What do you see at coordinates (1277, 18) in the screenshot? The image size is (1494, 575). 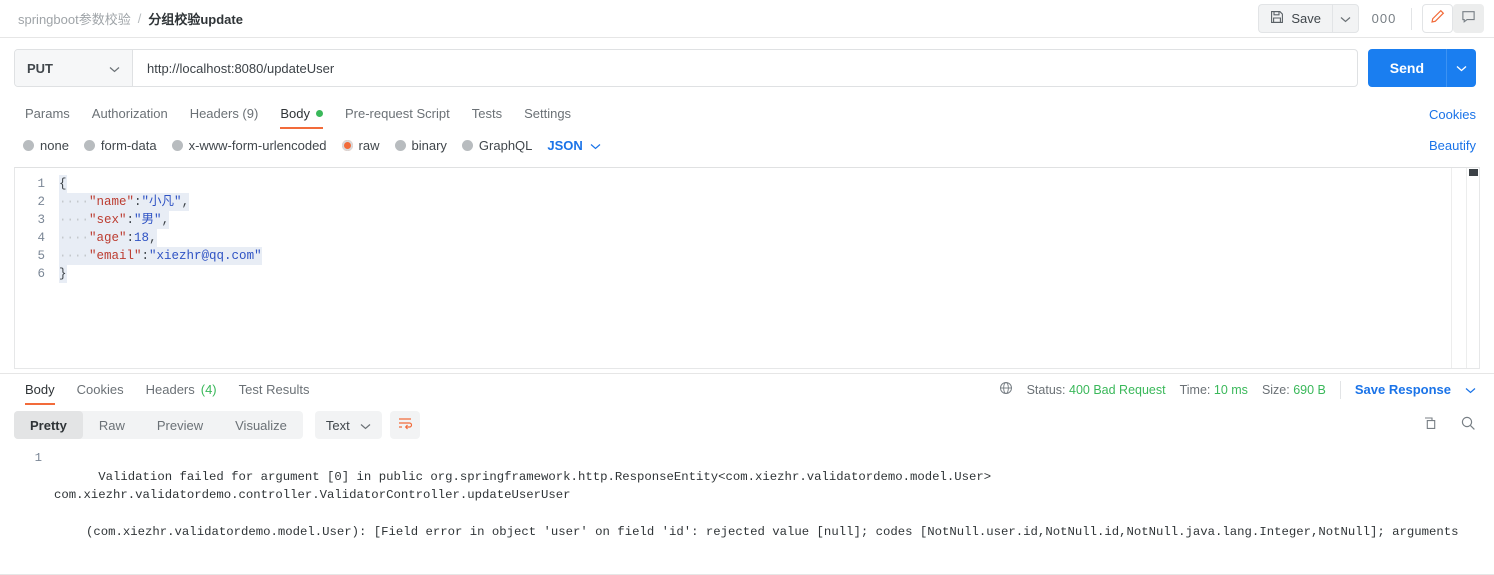 I see `floppy-disk-icon` at bounding box center [1277, 18].